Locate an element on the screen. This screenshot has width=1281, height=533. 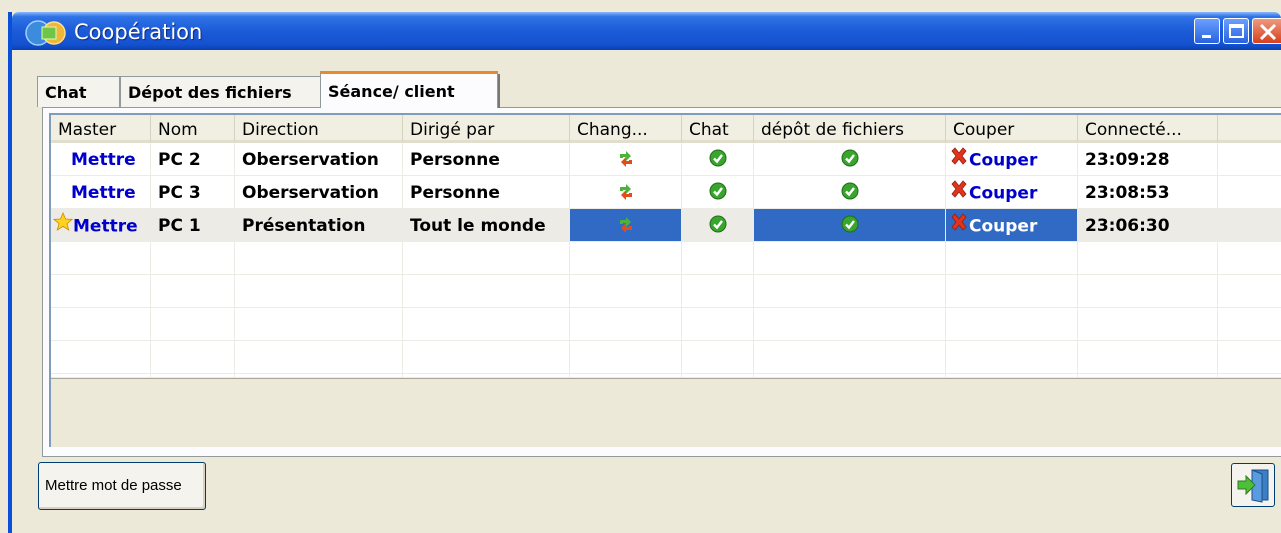
column-header-depot: dépôt de fichiers is located at coordinates (850, 129).